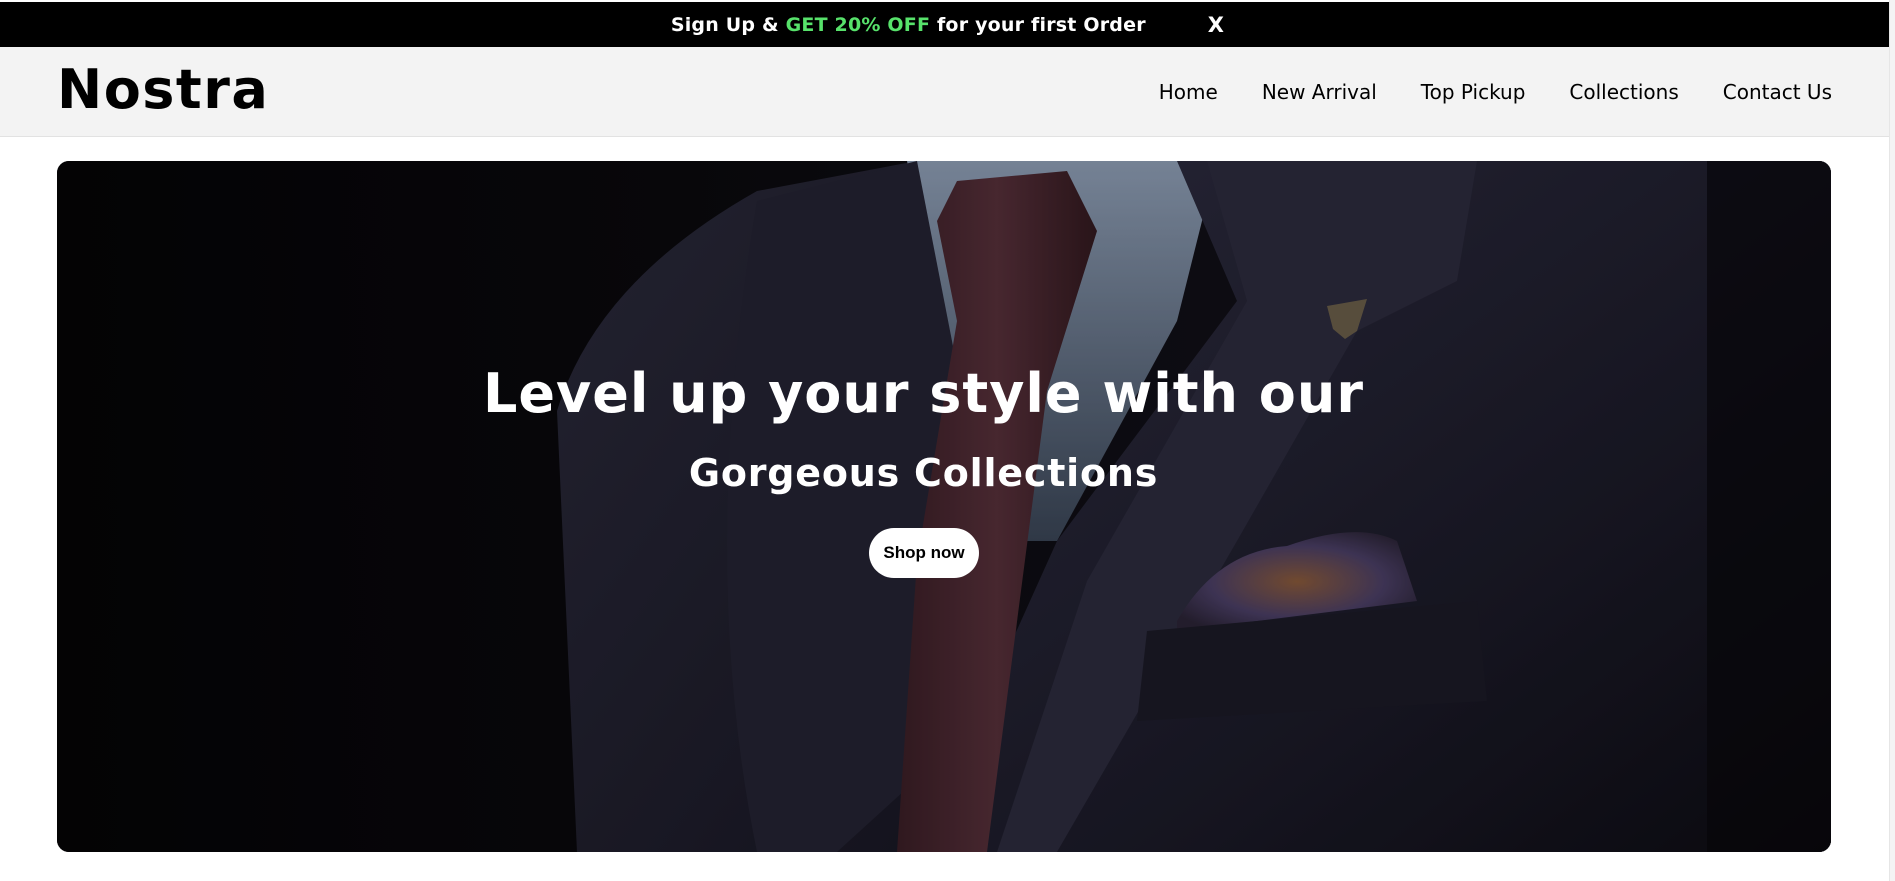 Image resolution: width=1895 pixels, height=881 pixels. I want to click on announcement-prefix: Sign Up &, so click(728, 24).